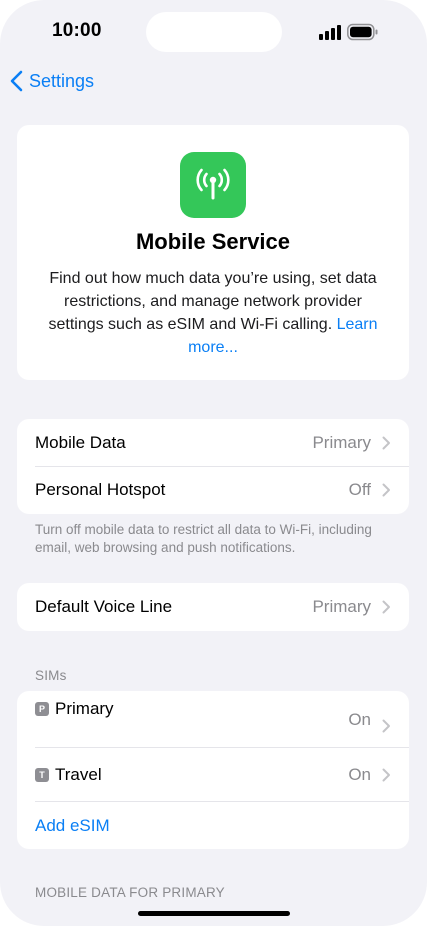 The width and height of the screenshot is (427, 926). Describe the element at coordinates (213, 774) in the screenshot. I see `sim-row-travel: T Travel On` at that location.